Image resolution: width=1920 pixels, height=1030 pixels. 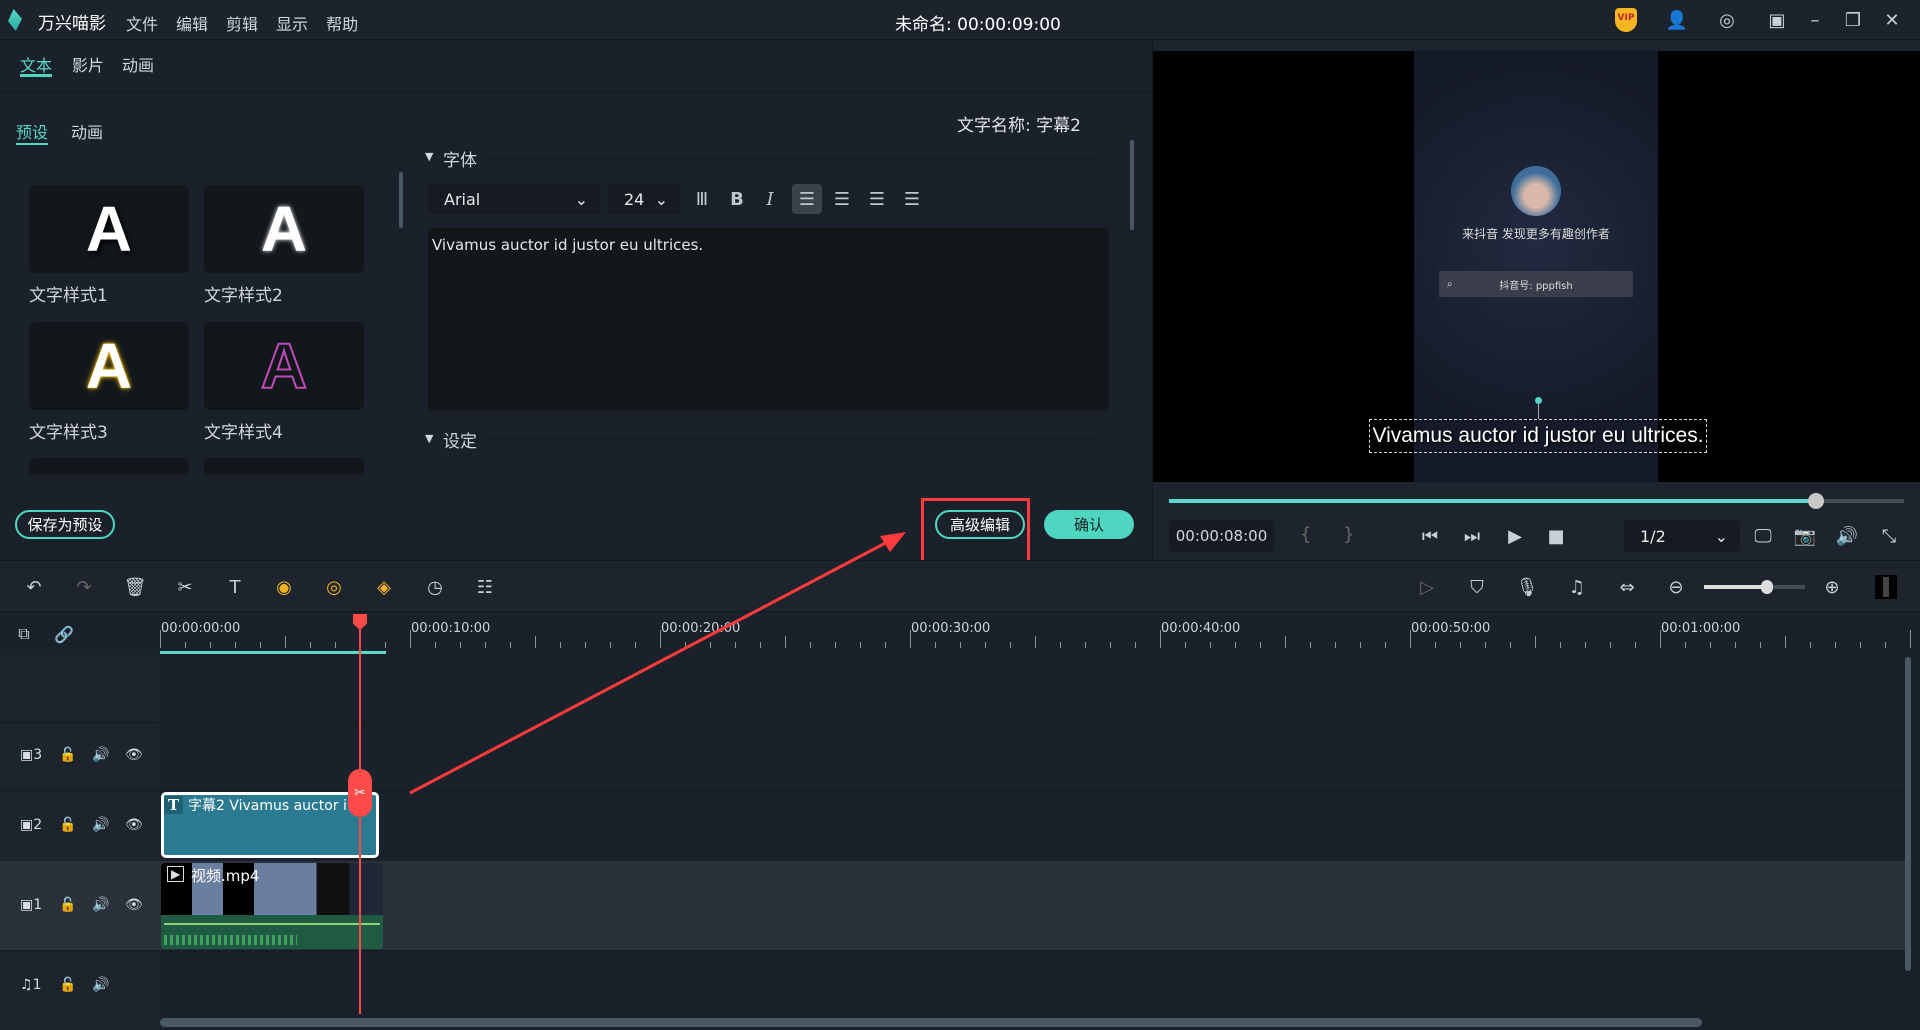 I want to click on annotation-arrow, so click(x=657, y=663).